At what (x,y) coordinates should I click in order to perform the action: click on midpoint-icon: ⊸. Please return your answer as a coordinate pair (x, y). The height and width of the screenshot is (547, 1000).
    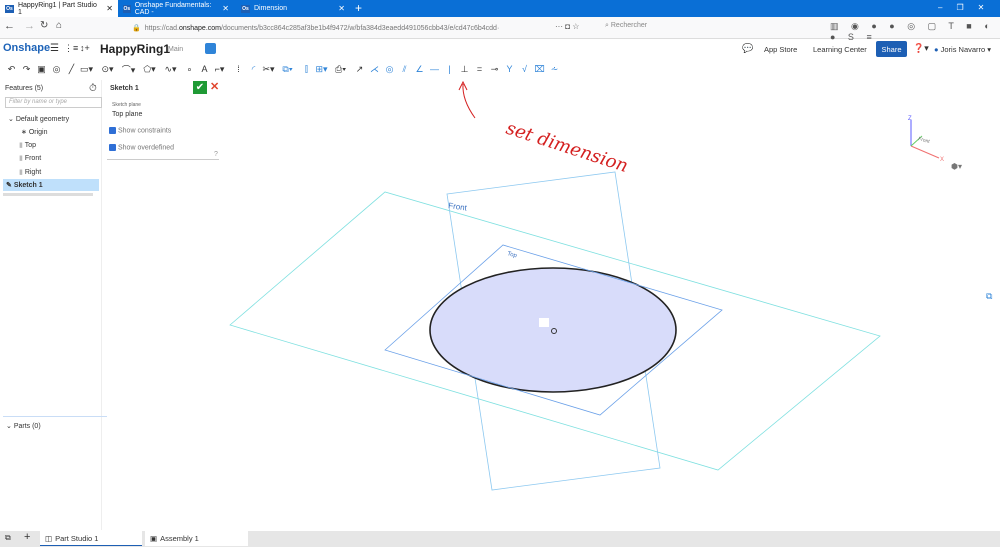
    Looking at the image, I should click on (494, 69).